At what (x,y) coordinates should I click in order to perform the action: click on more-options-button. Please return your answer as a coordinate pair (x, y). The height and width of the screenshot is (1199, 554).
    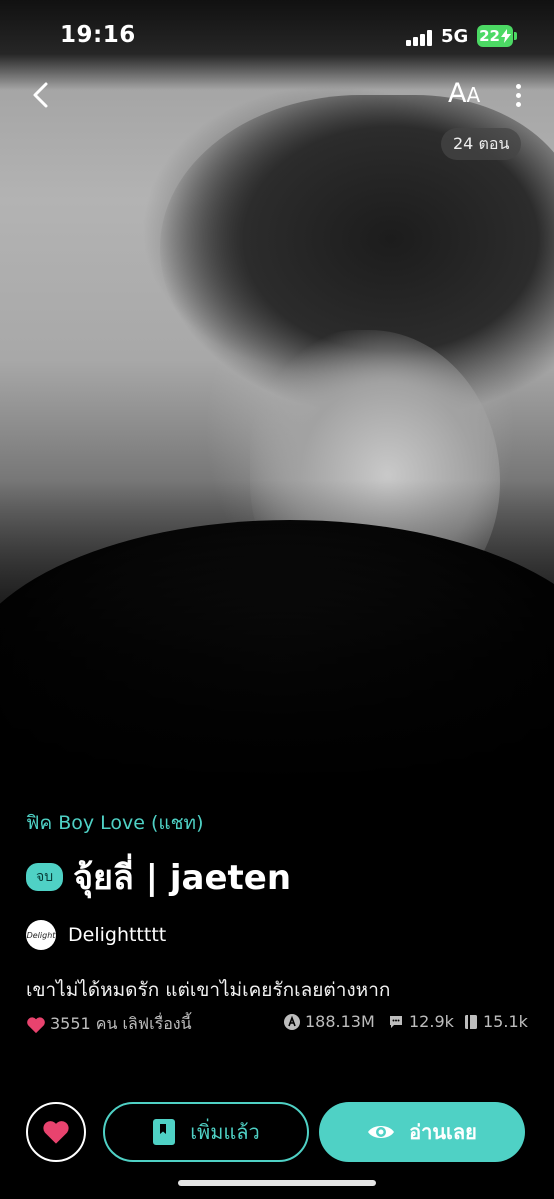
    Looking at the image, I should click on (518, 95).